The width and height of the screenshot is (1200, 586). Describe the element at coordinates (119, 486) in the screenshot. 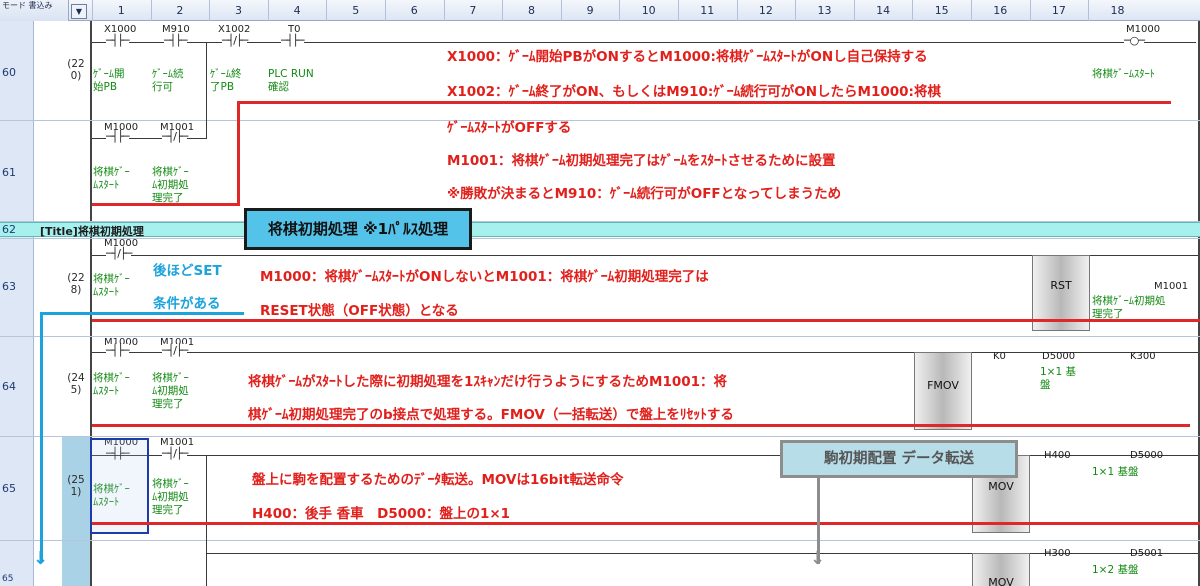

I see `cursor-selection` at that location.